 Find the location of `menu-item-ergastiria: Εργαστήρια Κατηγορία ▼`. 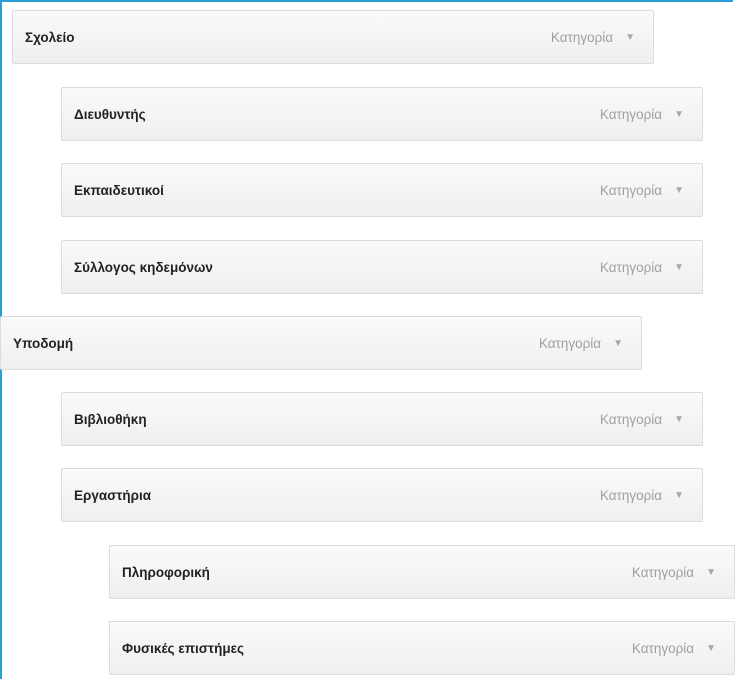

menu-item-ergastiria: Εργαστήρια Κατηγορία ▼ is located at coordinates (382, 495).